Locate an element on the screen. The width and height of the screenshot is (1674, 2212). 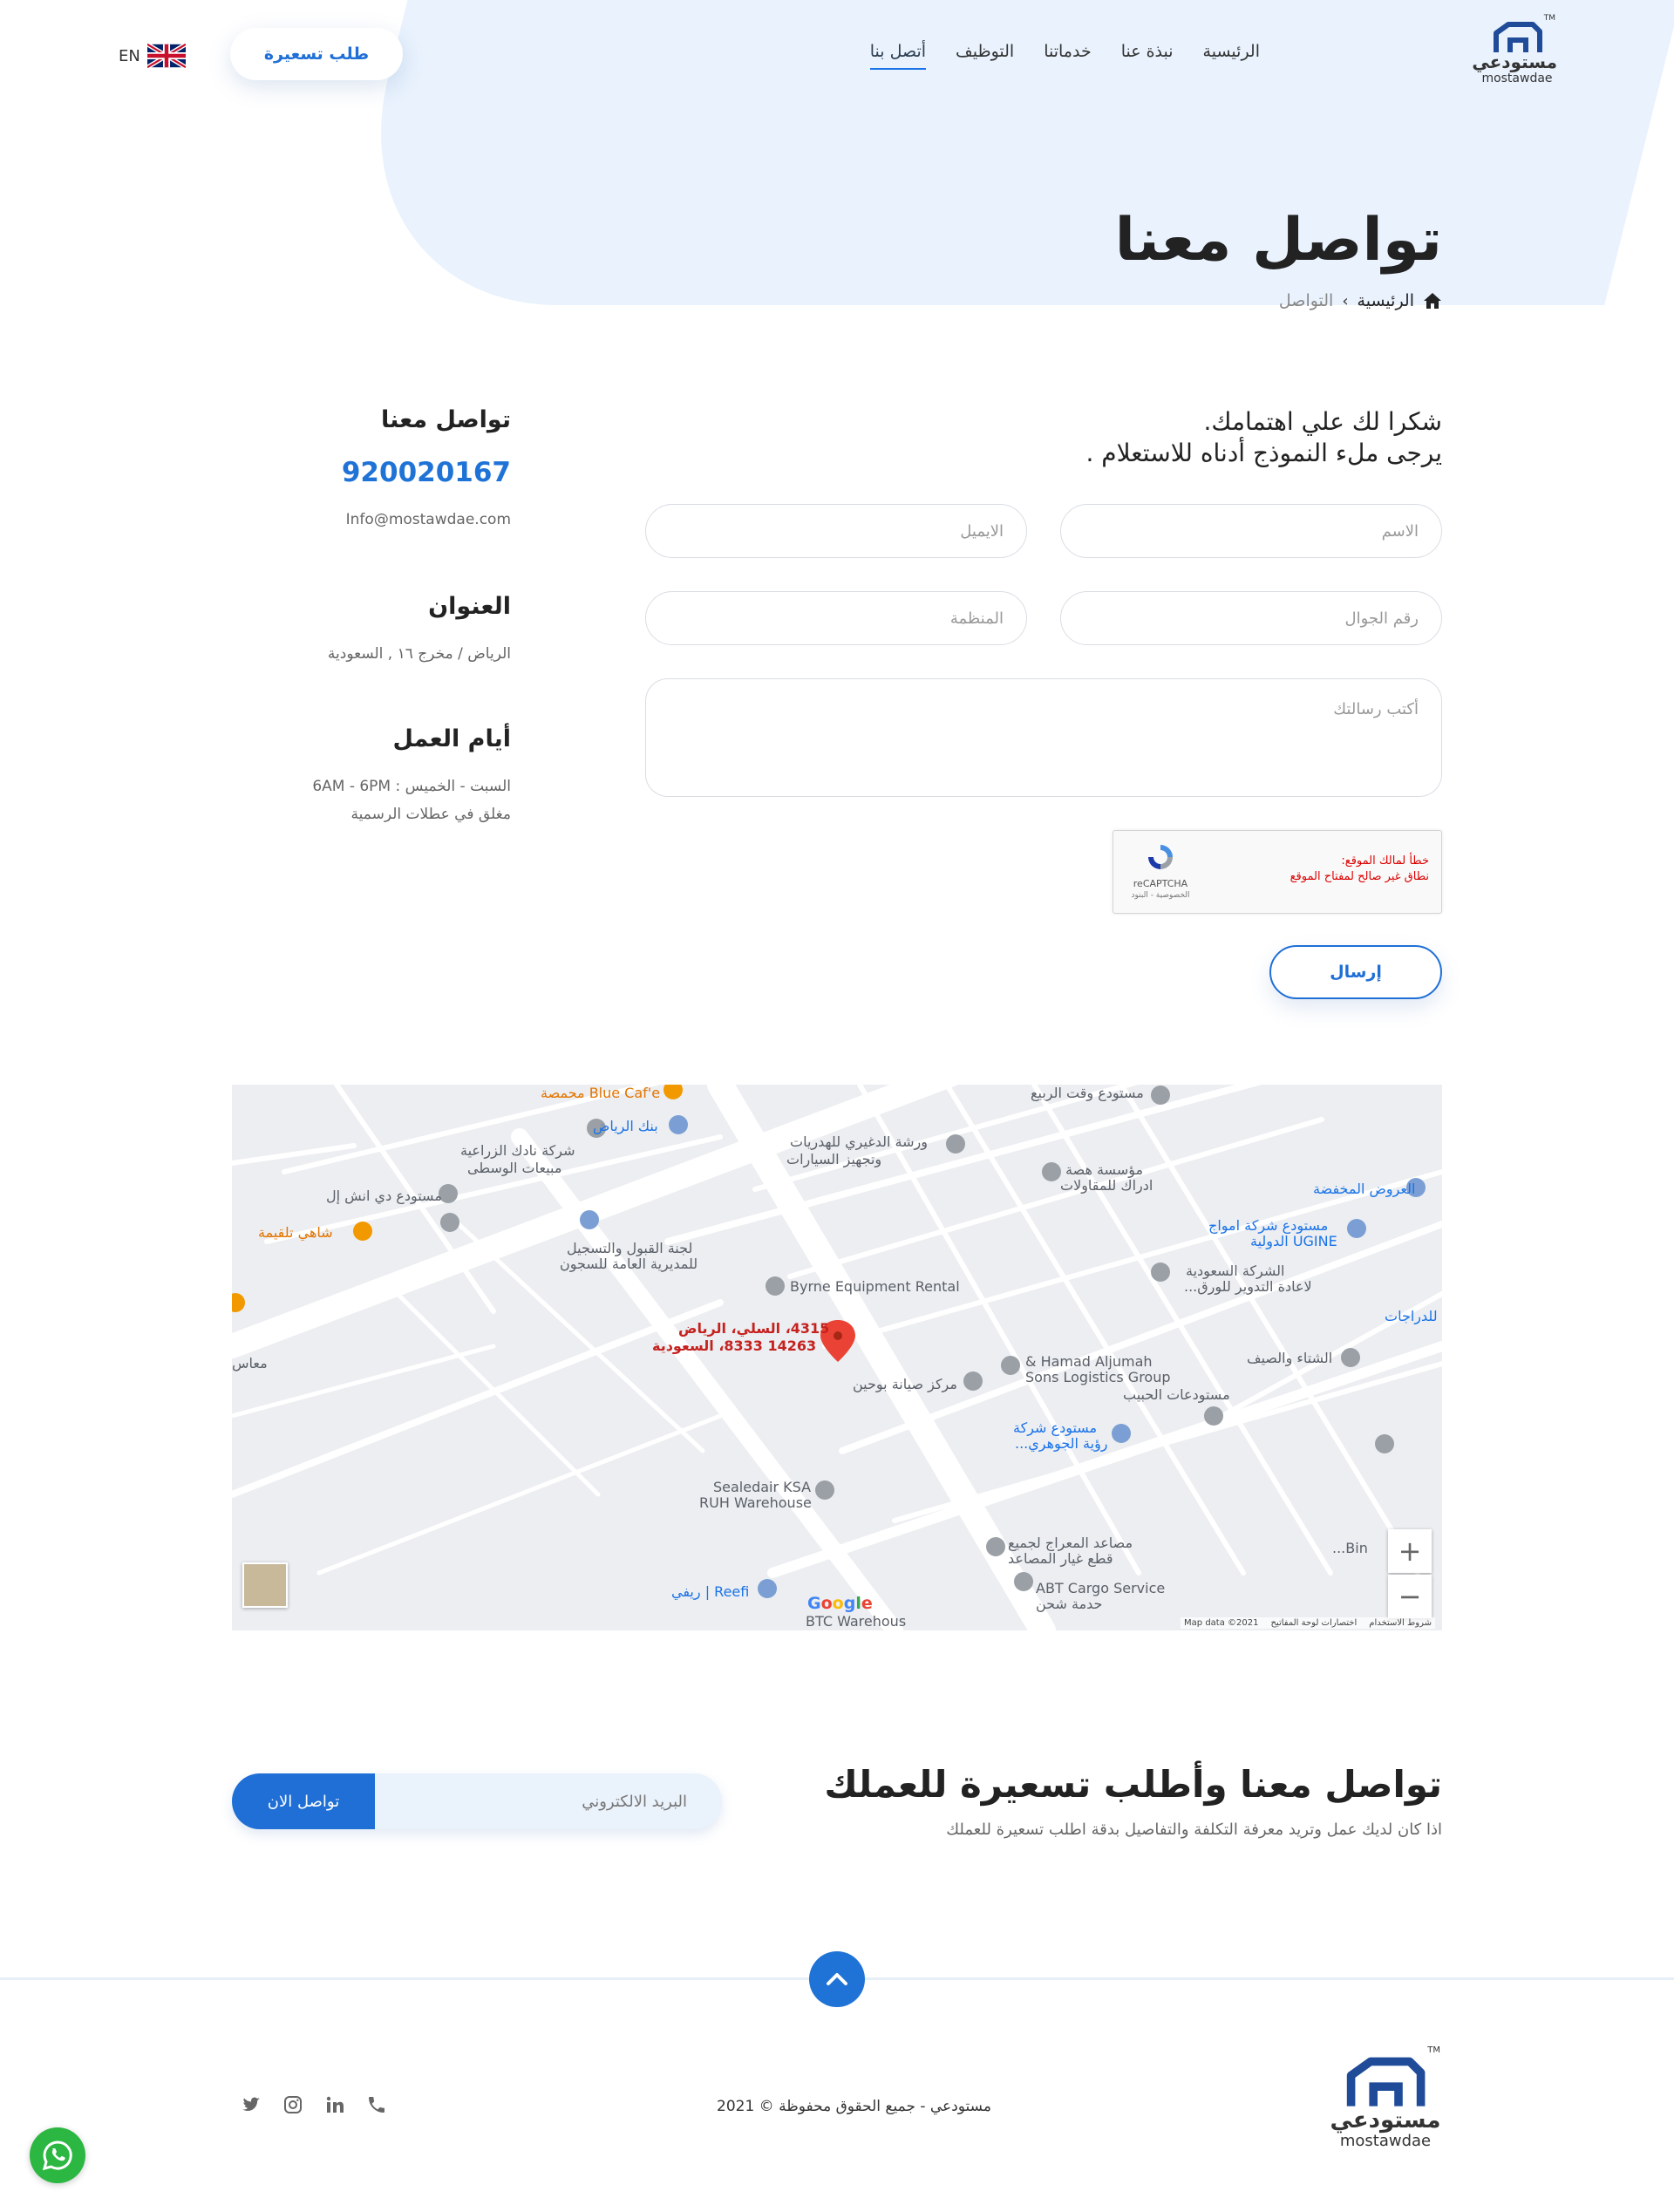
logo-house-icon is located at coordinates (1518, 37).